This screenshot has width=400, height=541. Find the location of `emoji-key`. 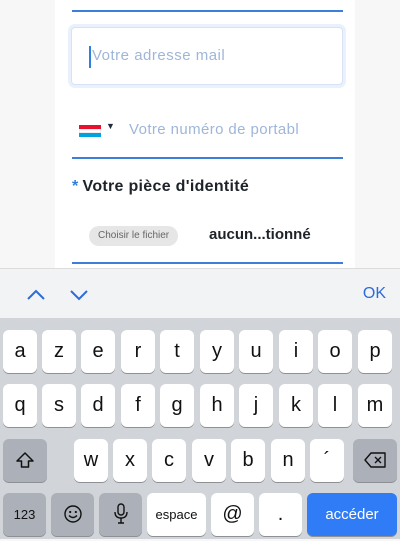

emoji-key is located at coordinates (72, 514).